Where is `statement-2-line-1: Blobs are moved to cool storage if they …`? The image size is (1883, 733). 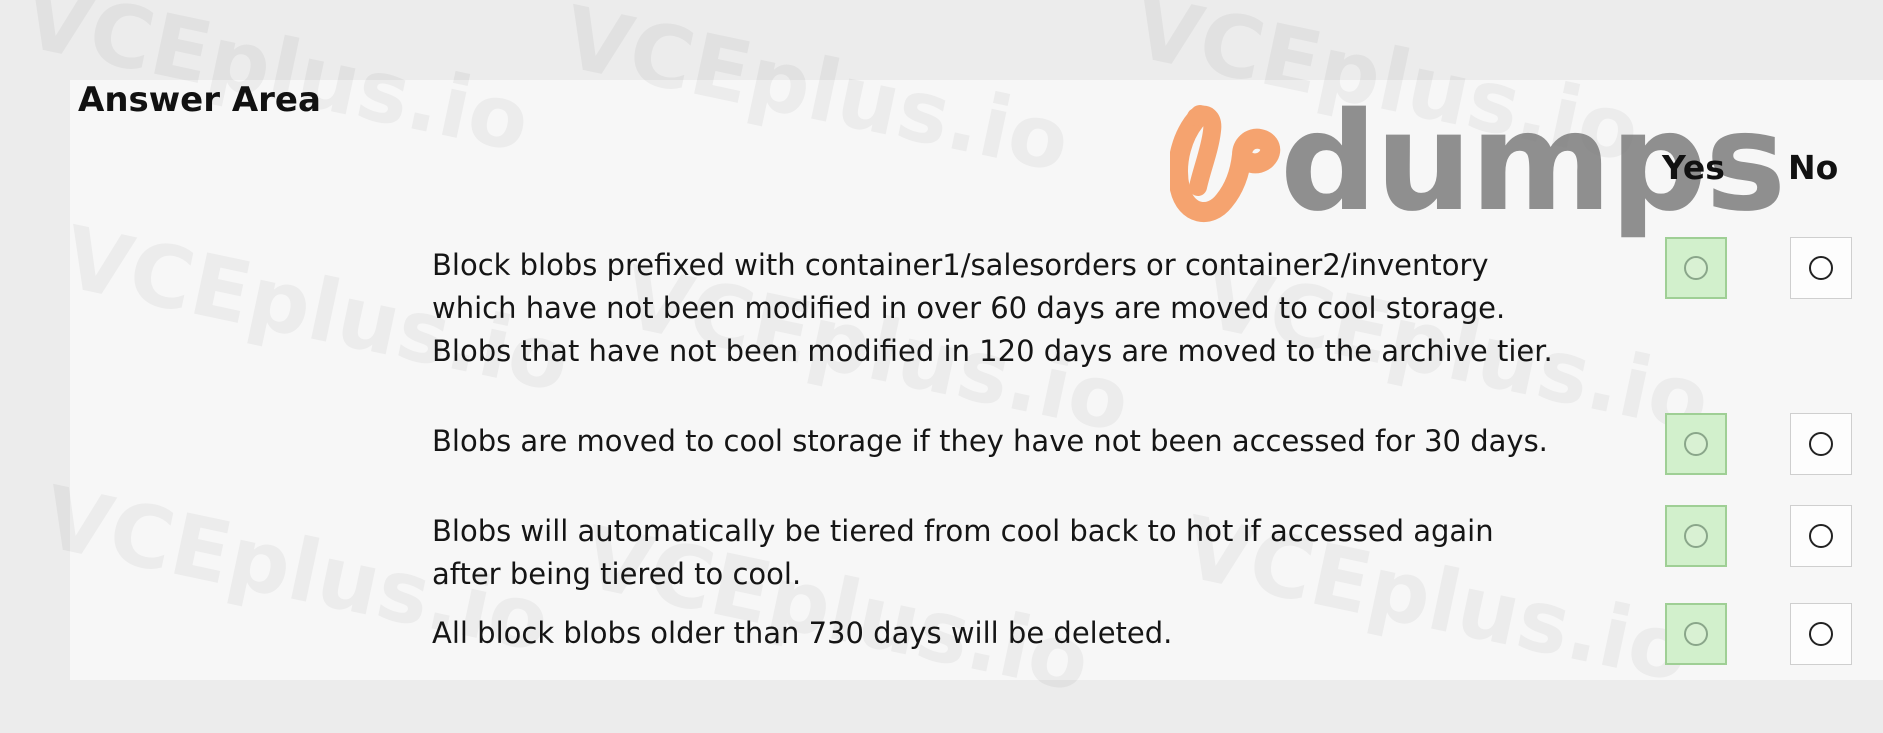
statement-2-line-1: Blobs are moved to cool storage if they … is located at coordinates (990, 441).